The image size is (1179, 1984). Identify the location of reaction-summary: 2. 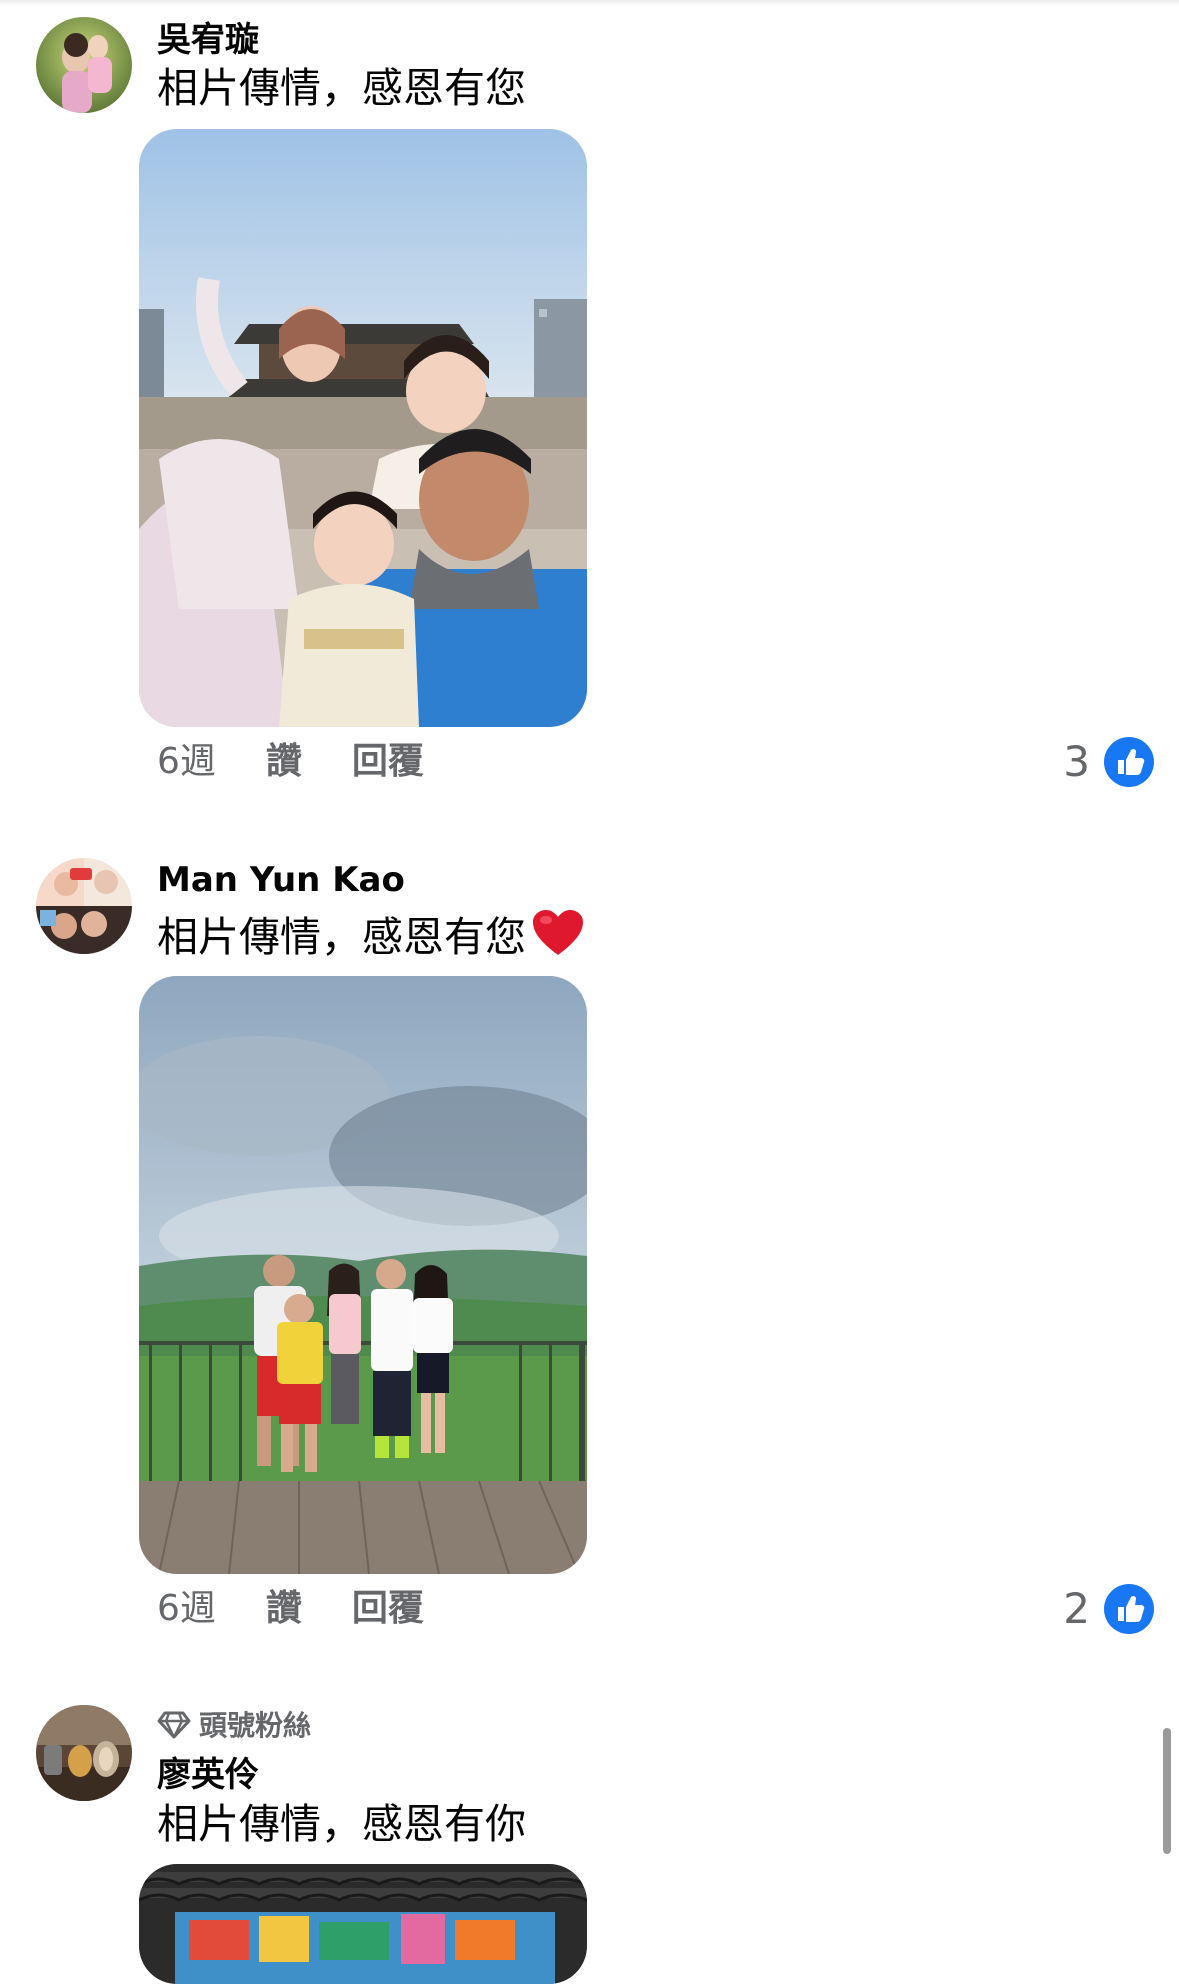
(1108, 1609).